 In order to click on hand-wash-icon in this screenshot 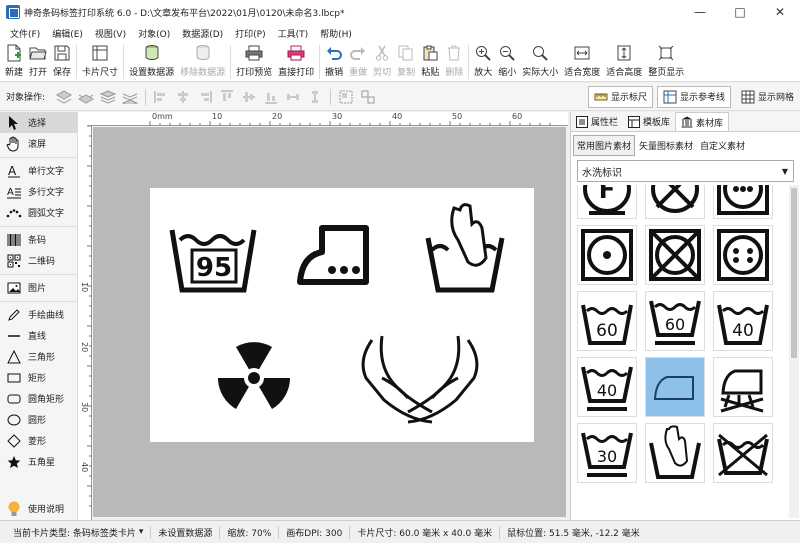, I will do `click(465, 248)`.